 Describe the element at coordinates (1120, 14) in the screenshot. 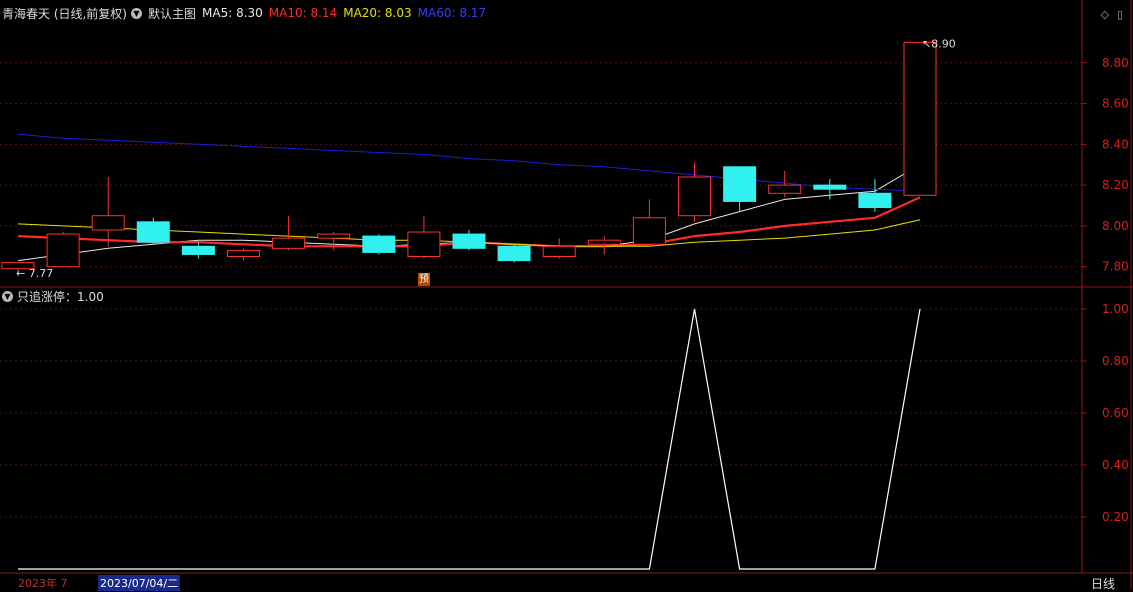

I see `panel-toggle-icon: ▯` at that location.